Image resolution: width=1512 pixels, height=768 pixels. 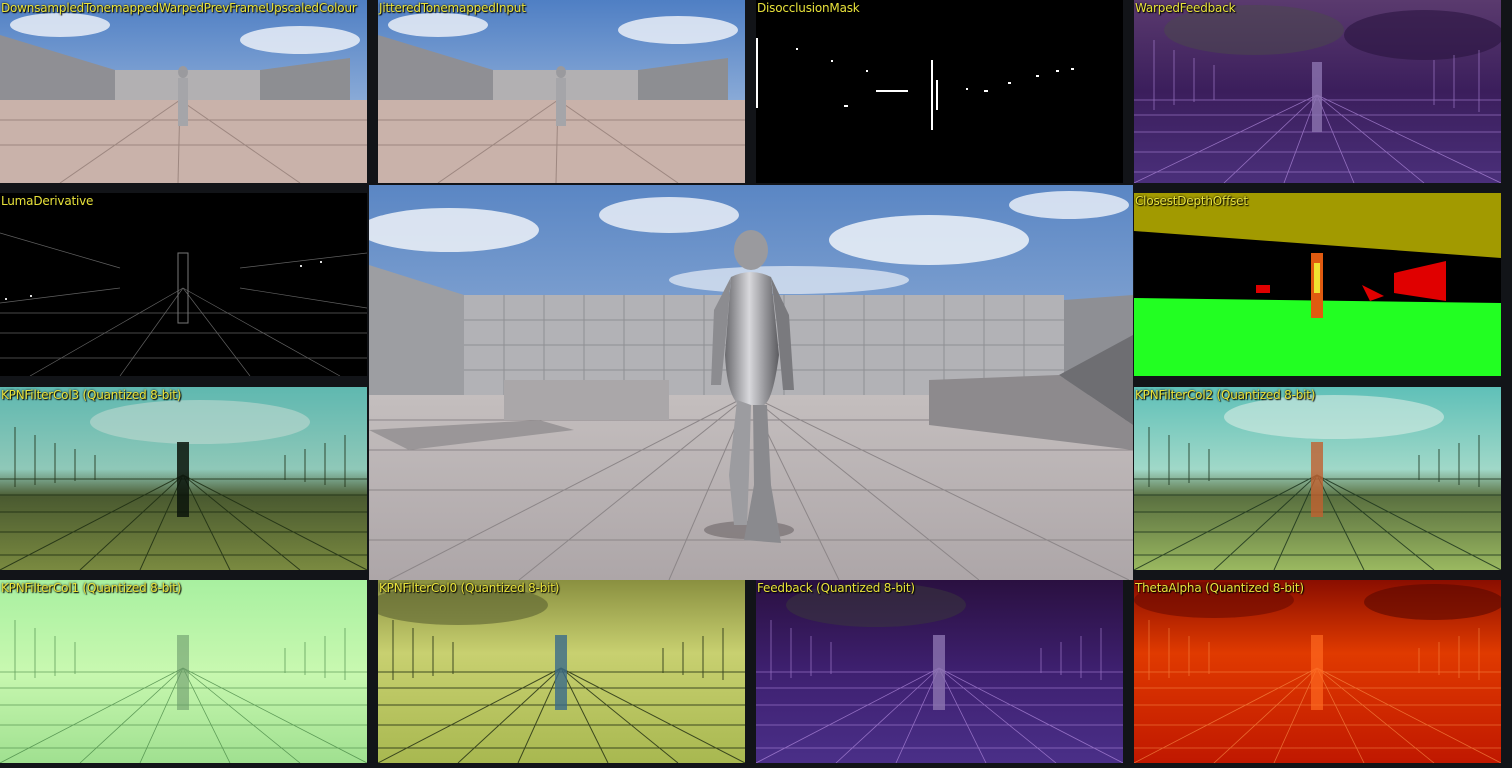 I want to click on depth-thumbnail, so click(x=1317, y=284).